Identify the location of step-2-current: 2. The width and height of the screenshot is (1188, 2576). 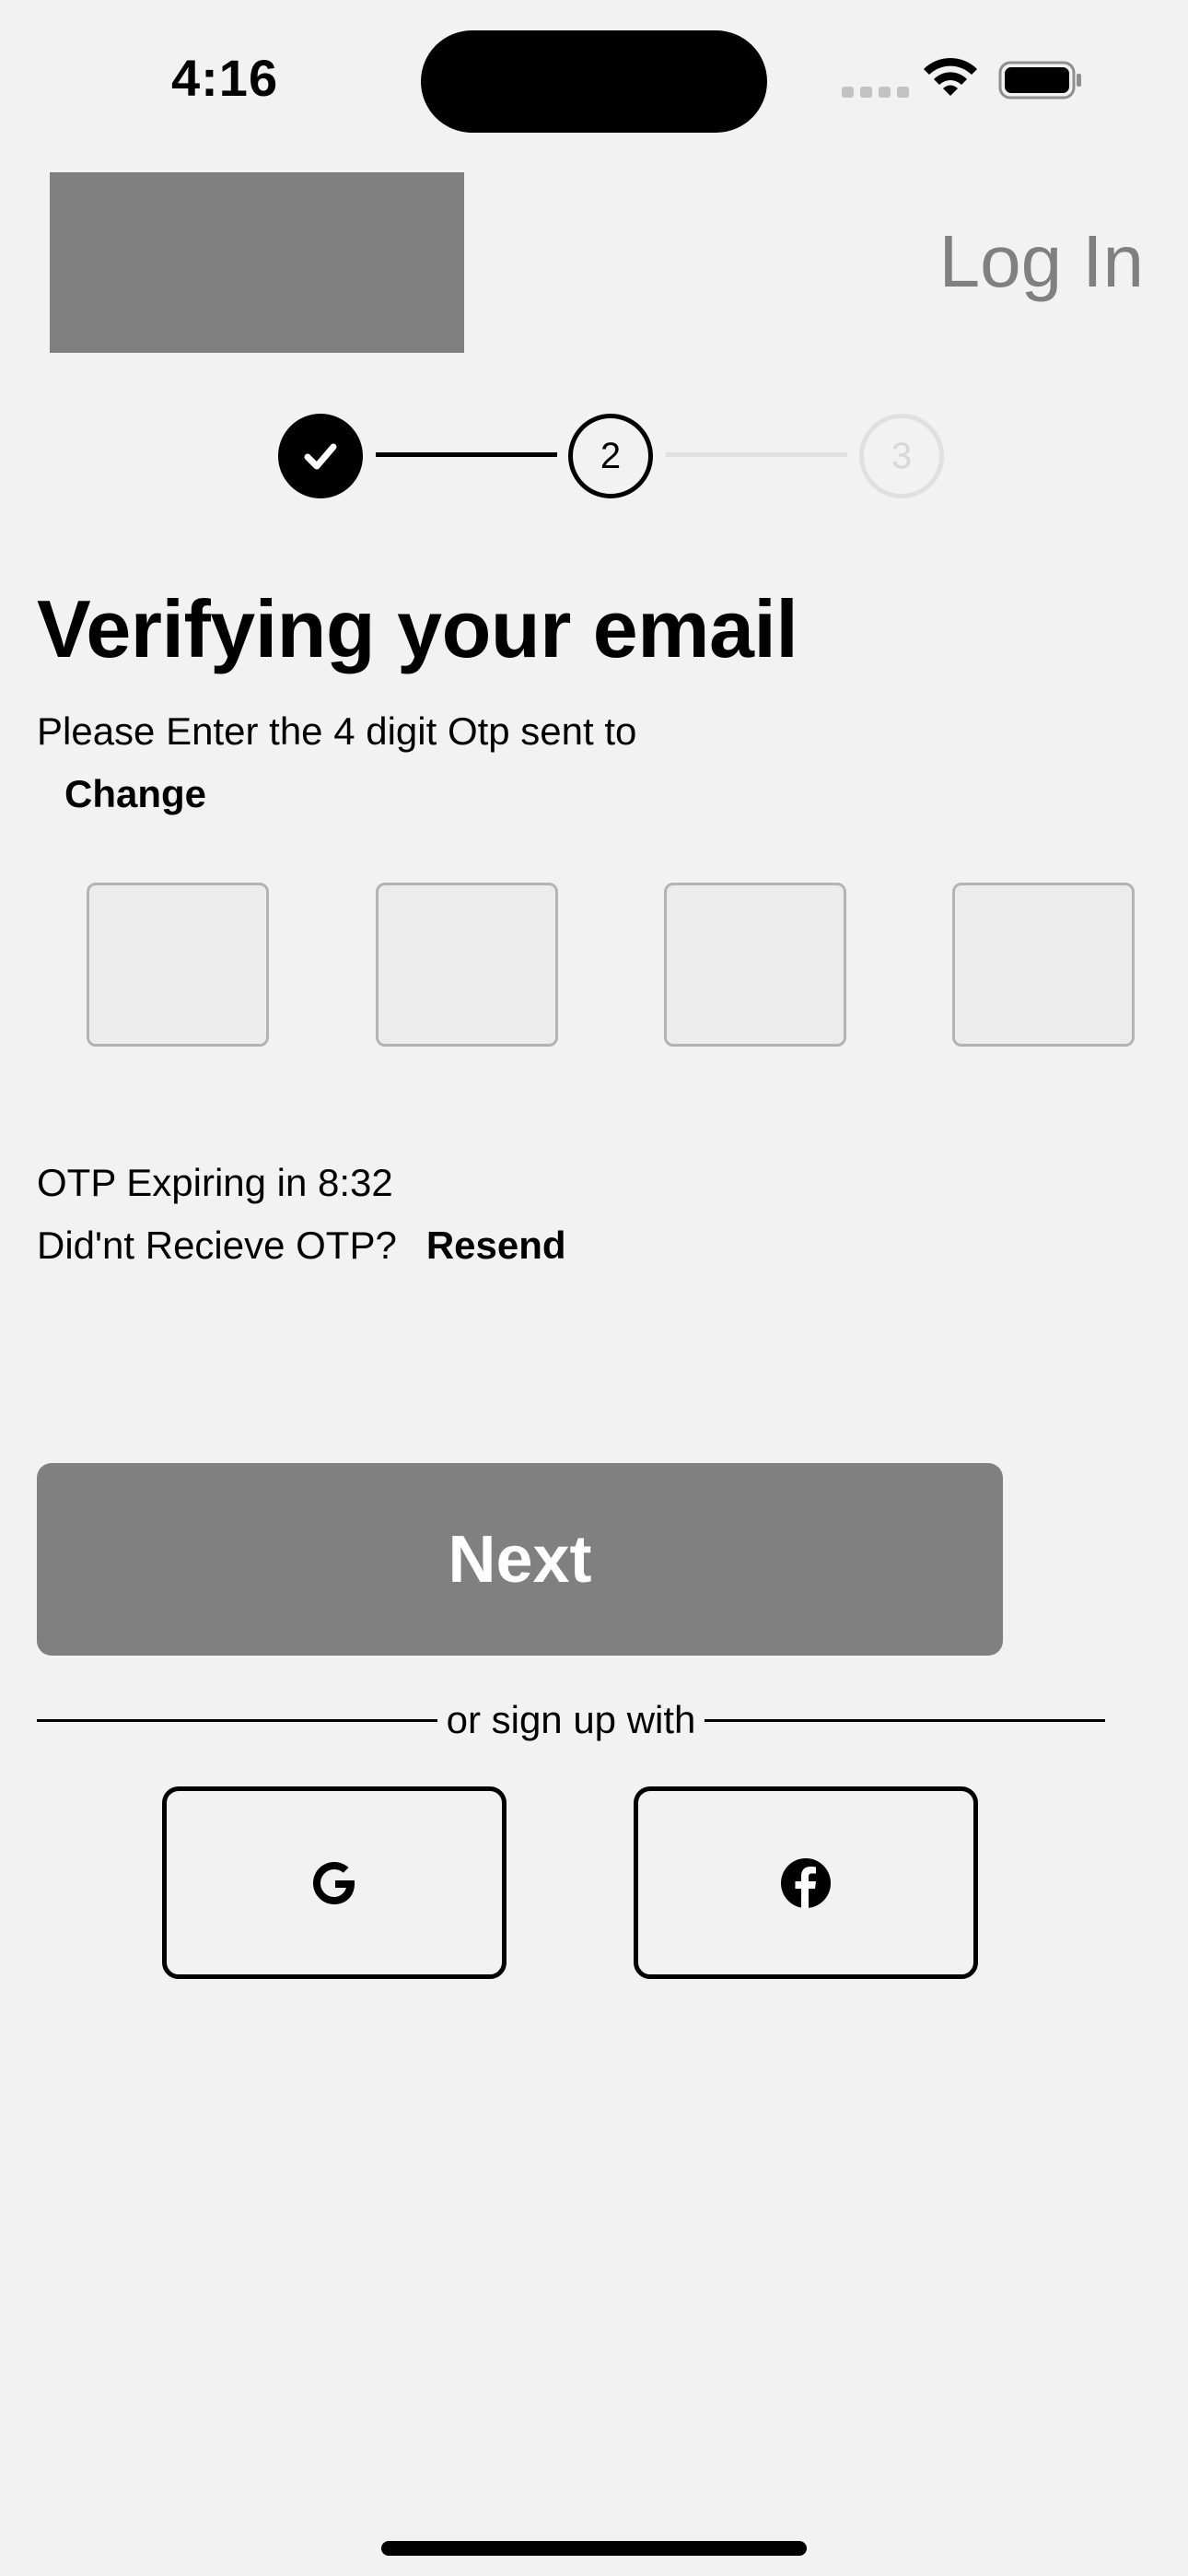
(610, 456).